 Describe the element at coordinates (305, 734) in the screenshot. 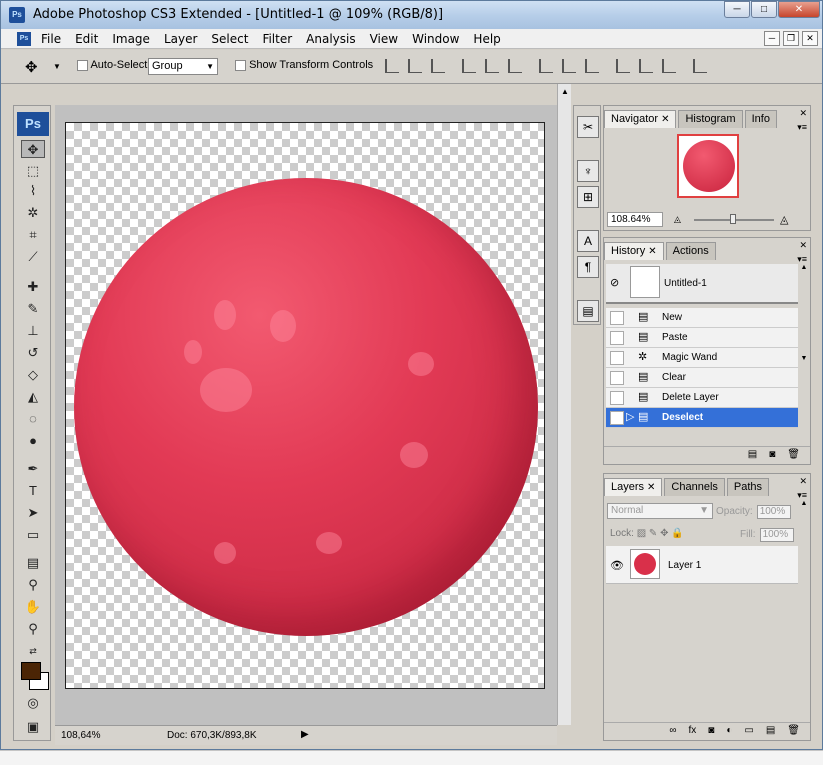

I see `status-menu-arrow-icon: ▶` at that location.